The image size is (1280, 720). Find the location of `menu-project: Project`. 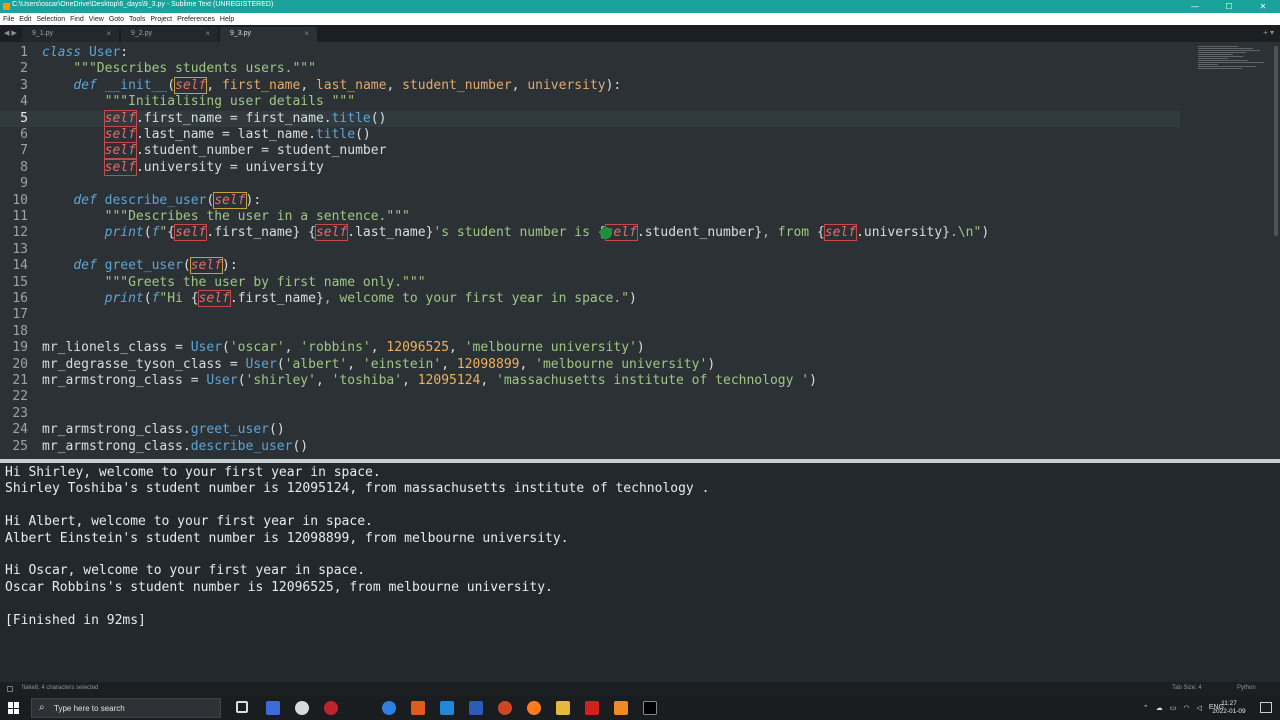

menu-project: Project is located at coordinates (161, 19).